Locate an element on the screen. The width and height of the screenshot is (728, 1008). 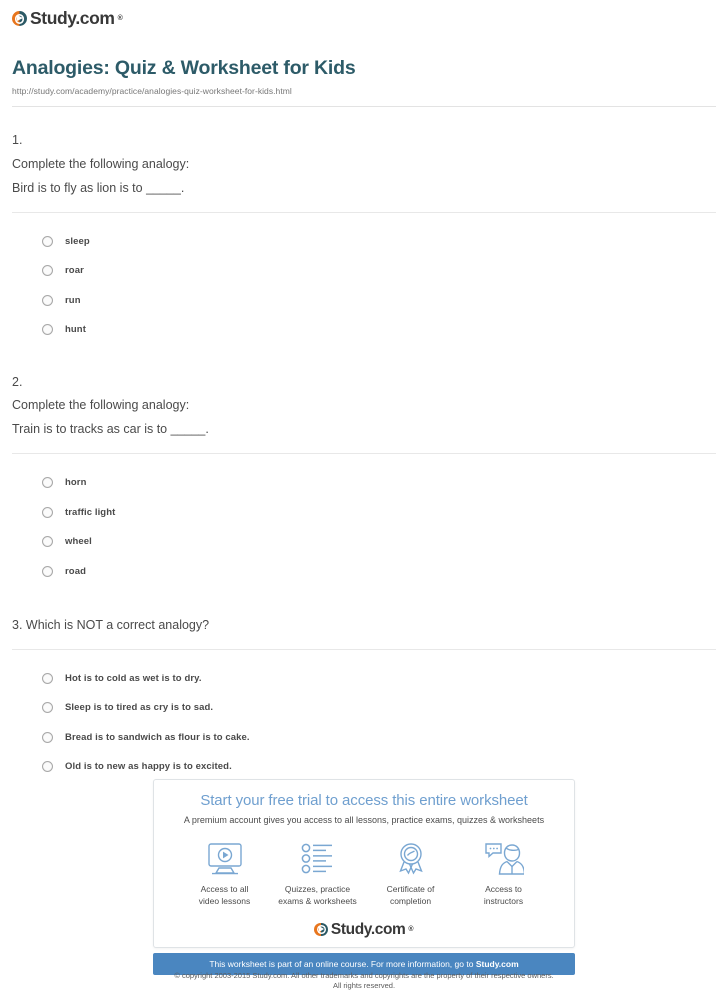
question-number: 2. is located at coordinates (17, 381).